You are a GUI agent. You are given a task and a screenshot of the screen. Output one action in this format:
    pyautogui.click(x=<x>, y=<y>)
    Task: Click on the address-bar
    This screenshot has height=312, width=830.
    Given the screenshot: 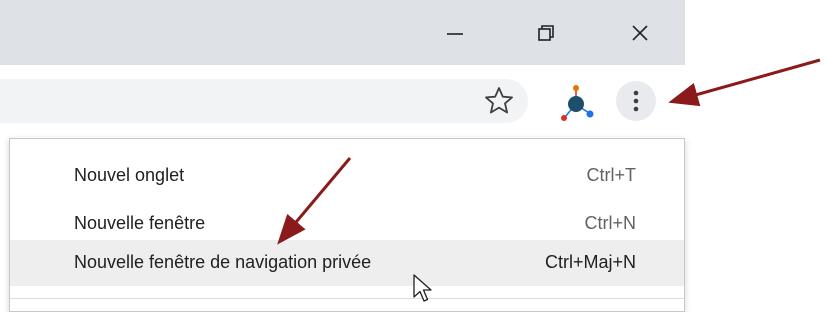 What is the action you would take?
    pyautogui.click(x=264, y=101)
    